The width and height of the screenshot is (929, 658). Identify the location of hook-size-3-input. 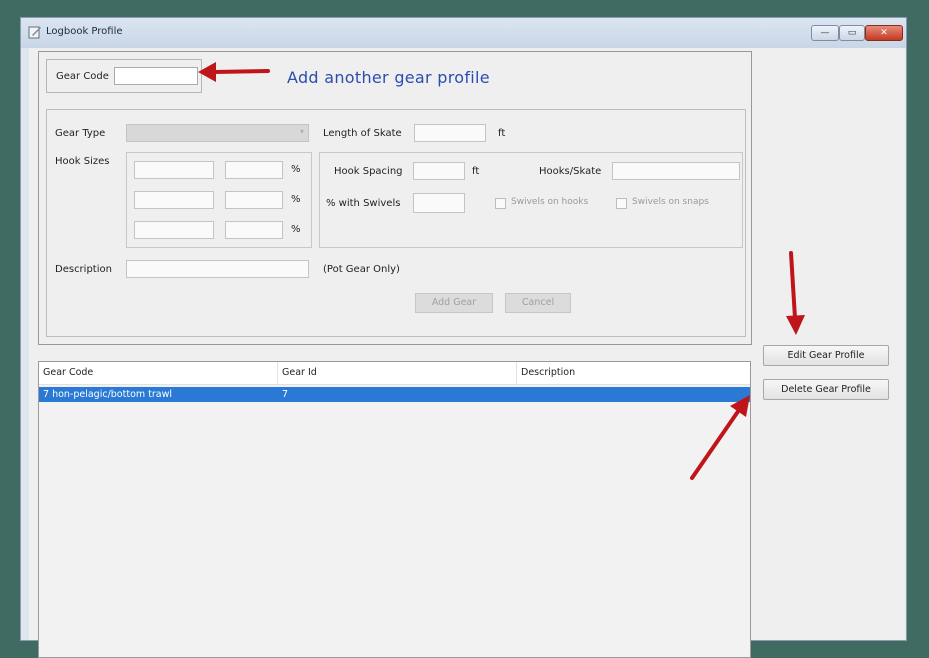
(174, 230).